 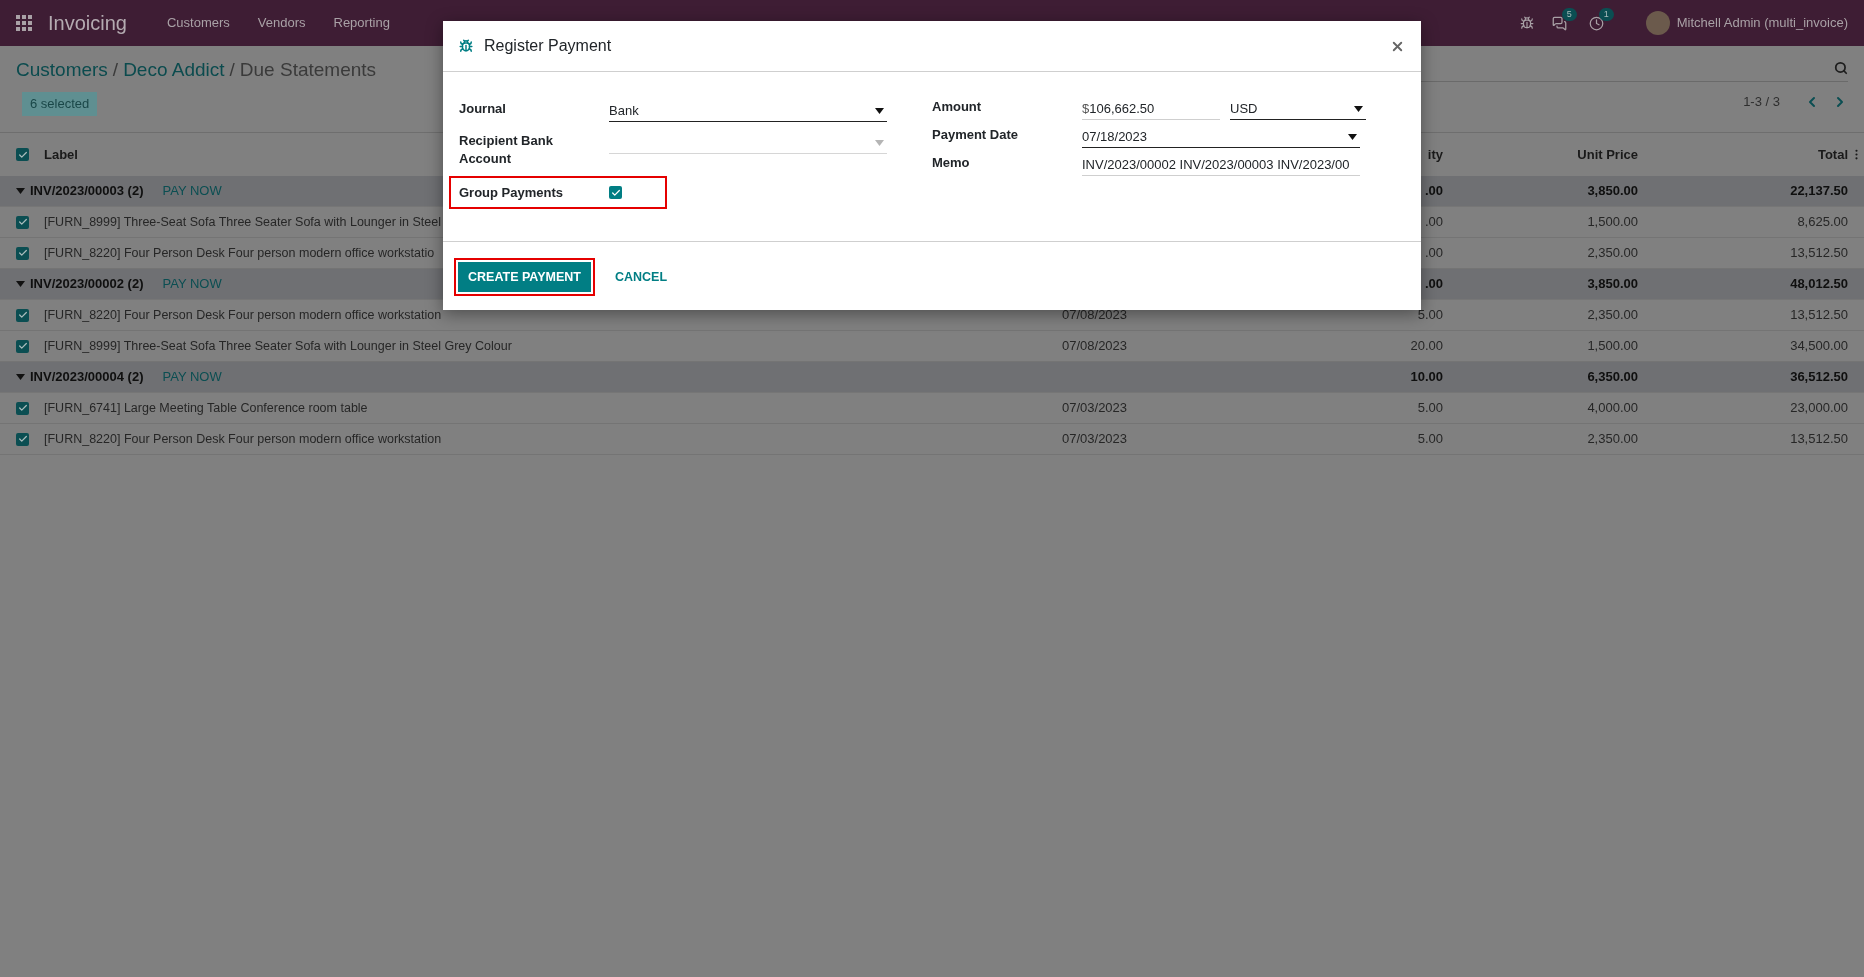 I want to click on search-icon, so click(x=1841, y=68).